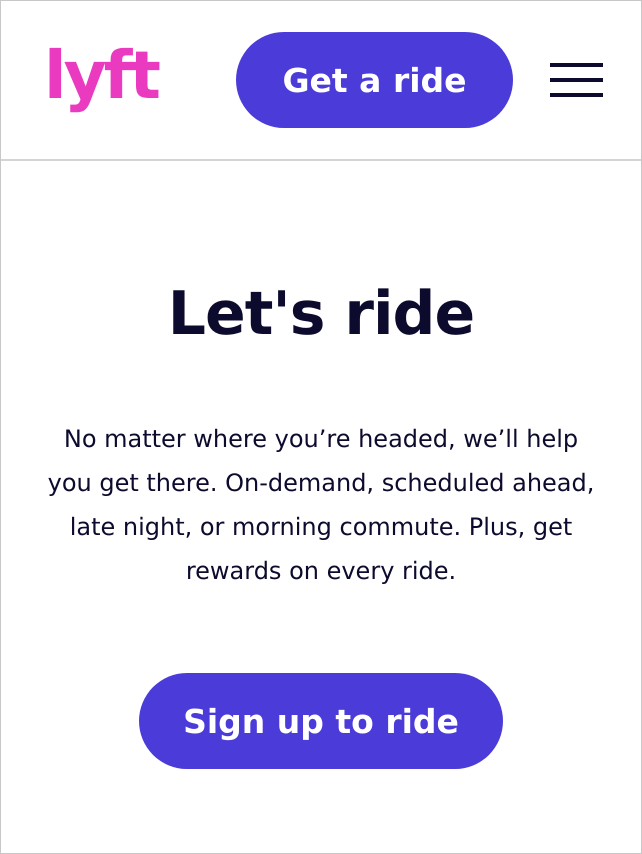  Describe the element at coordinates (321, 721) in the screenshot. I see `sign-up-button: Sign up to ride` at that location.